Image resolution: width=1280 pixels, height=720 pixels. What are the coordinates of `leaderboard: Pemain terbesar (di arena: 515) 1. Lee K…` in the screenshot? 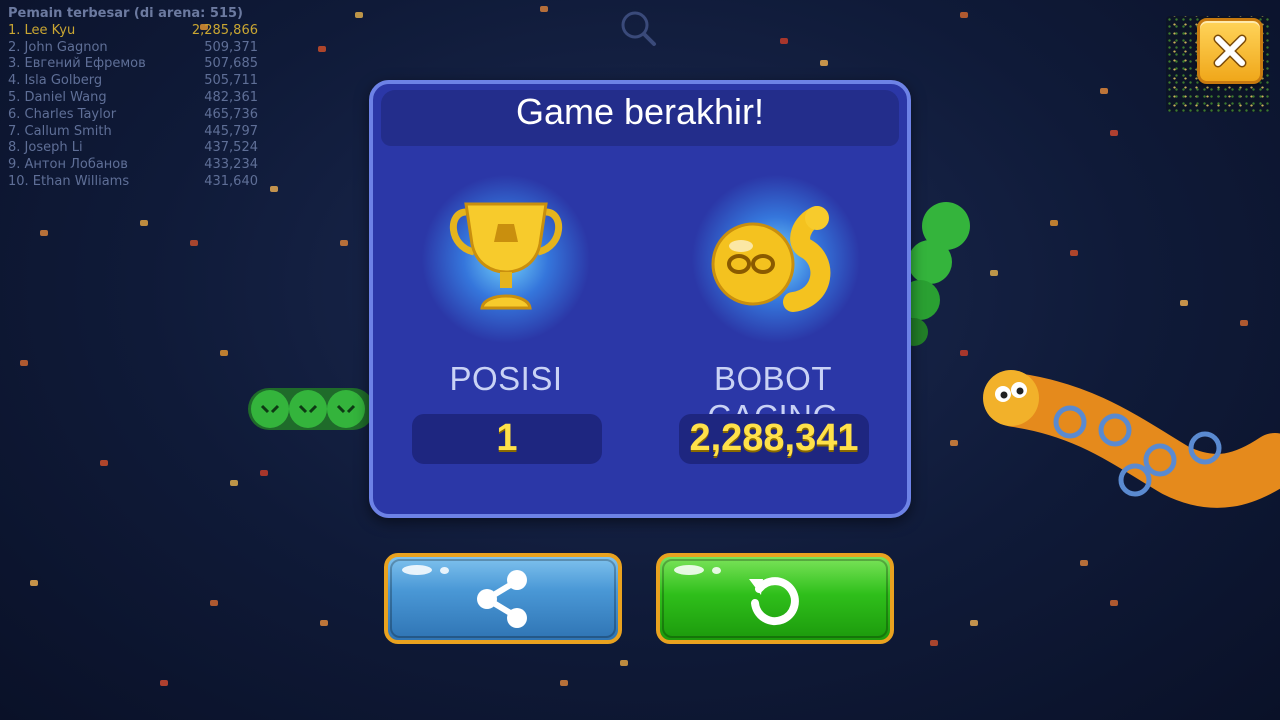 It's located at (133, 98).